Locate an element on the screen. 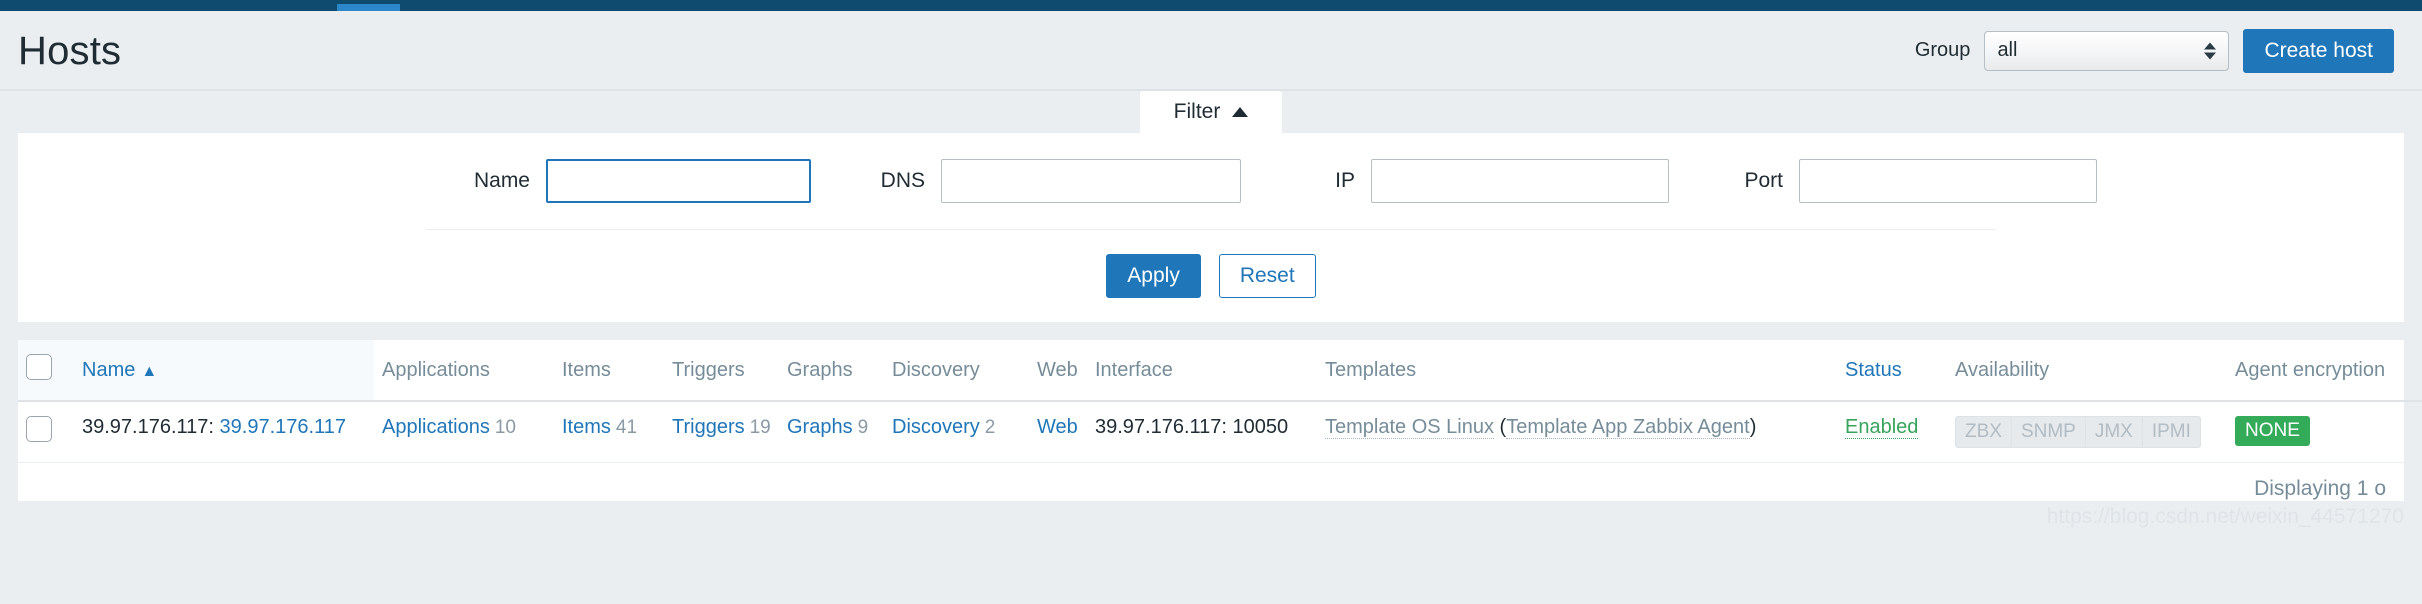 The width and height of the screenshot is (2422, 604). filter-tab: Filter is located at coordinates (1211, 112).